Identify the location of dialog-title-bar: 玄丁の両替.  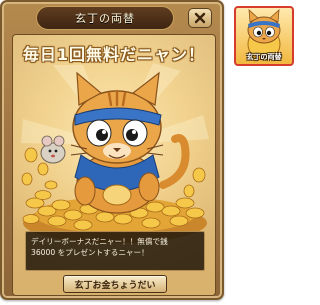
(105, 18).